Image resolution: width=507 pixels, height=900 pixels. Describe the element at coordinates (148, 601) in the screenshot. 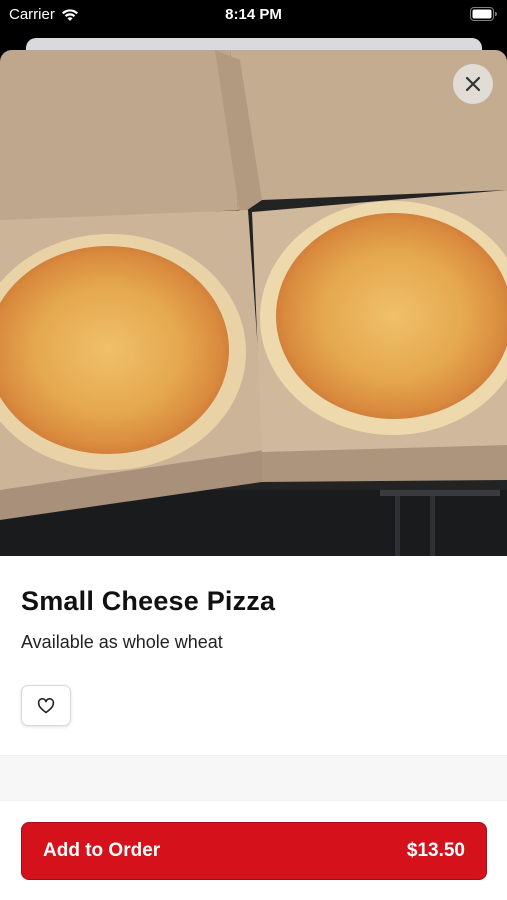

I see `item-title: Small Cheese Pizza` at that location.